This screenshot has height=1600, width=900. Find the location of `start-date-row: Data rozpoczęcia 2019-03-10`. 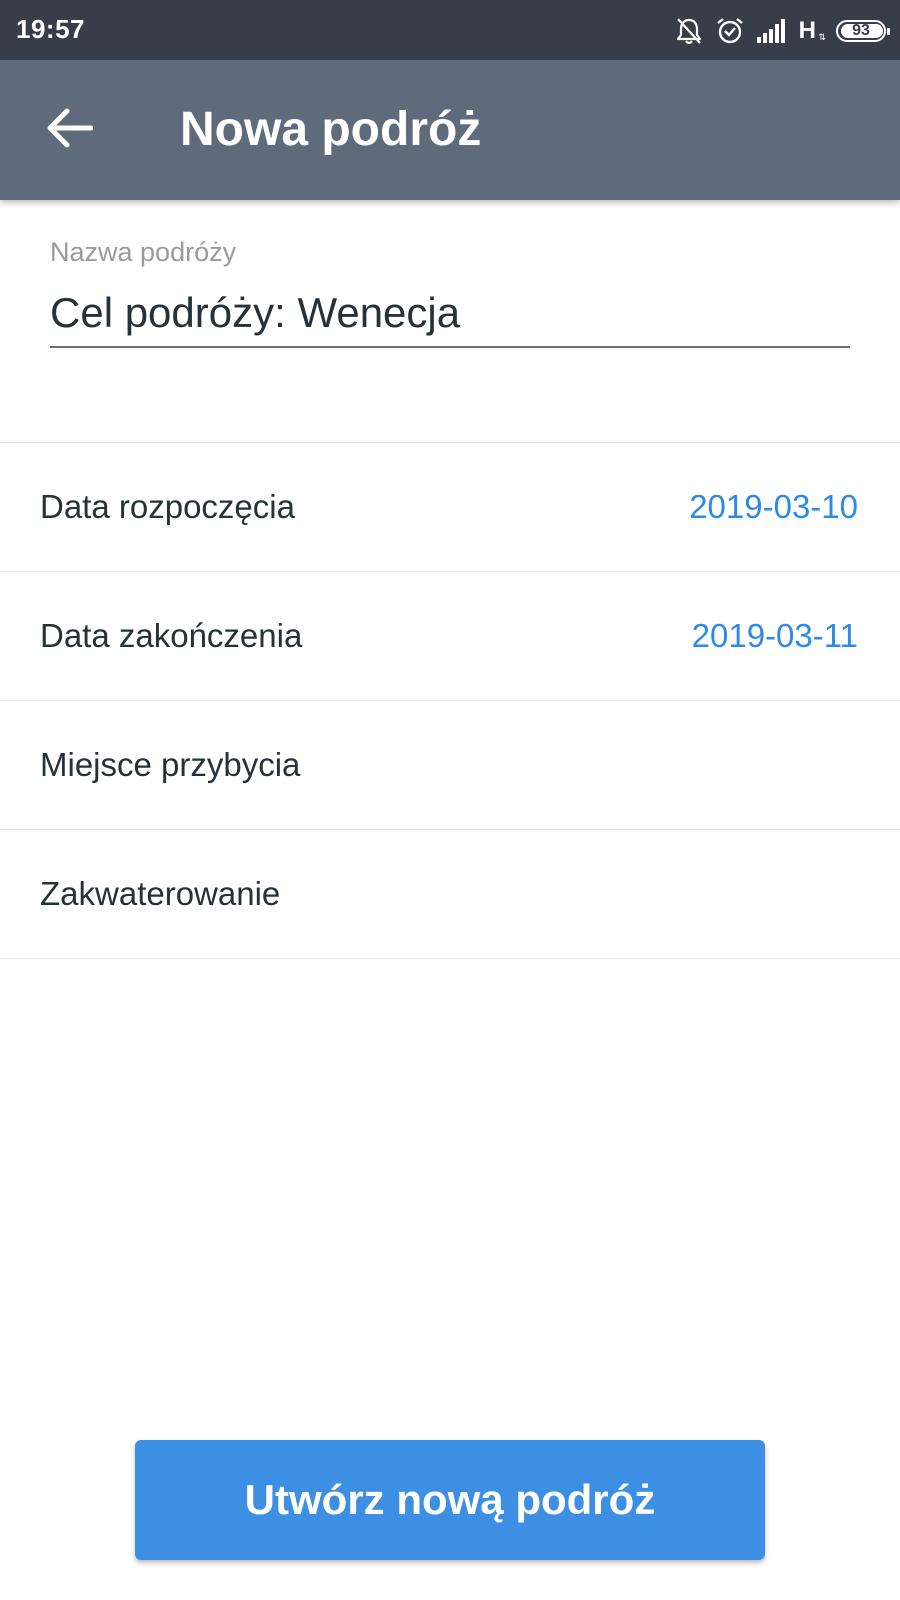

start-date-row: Data rozpoczęcia 2019-03-10 is located at coordinates (450, 507).